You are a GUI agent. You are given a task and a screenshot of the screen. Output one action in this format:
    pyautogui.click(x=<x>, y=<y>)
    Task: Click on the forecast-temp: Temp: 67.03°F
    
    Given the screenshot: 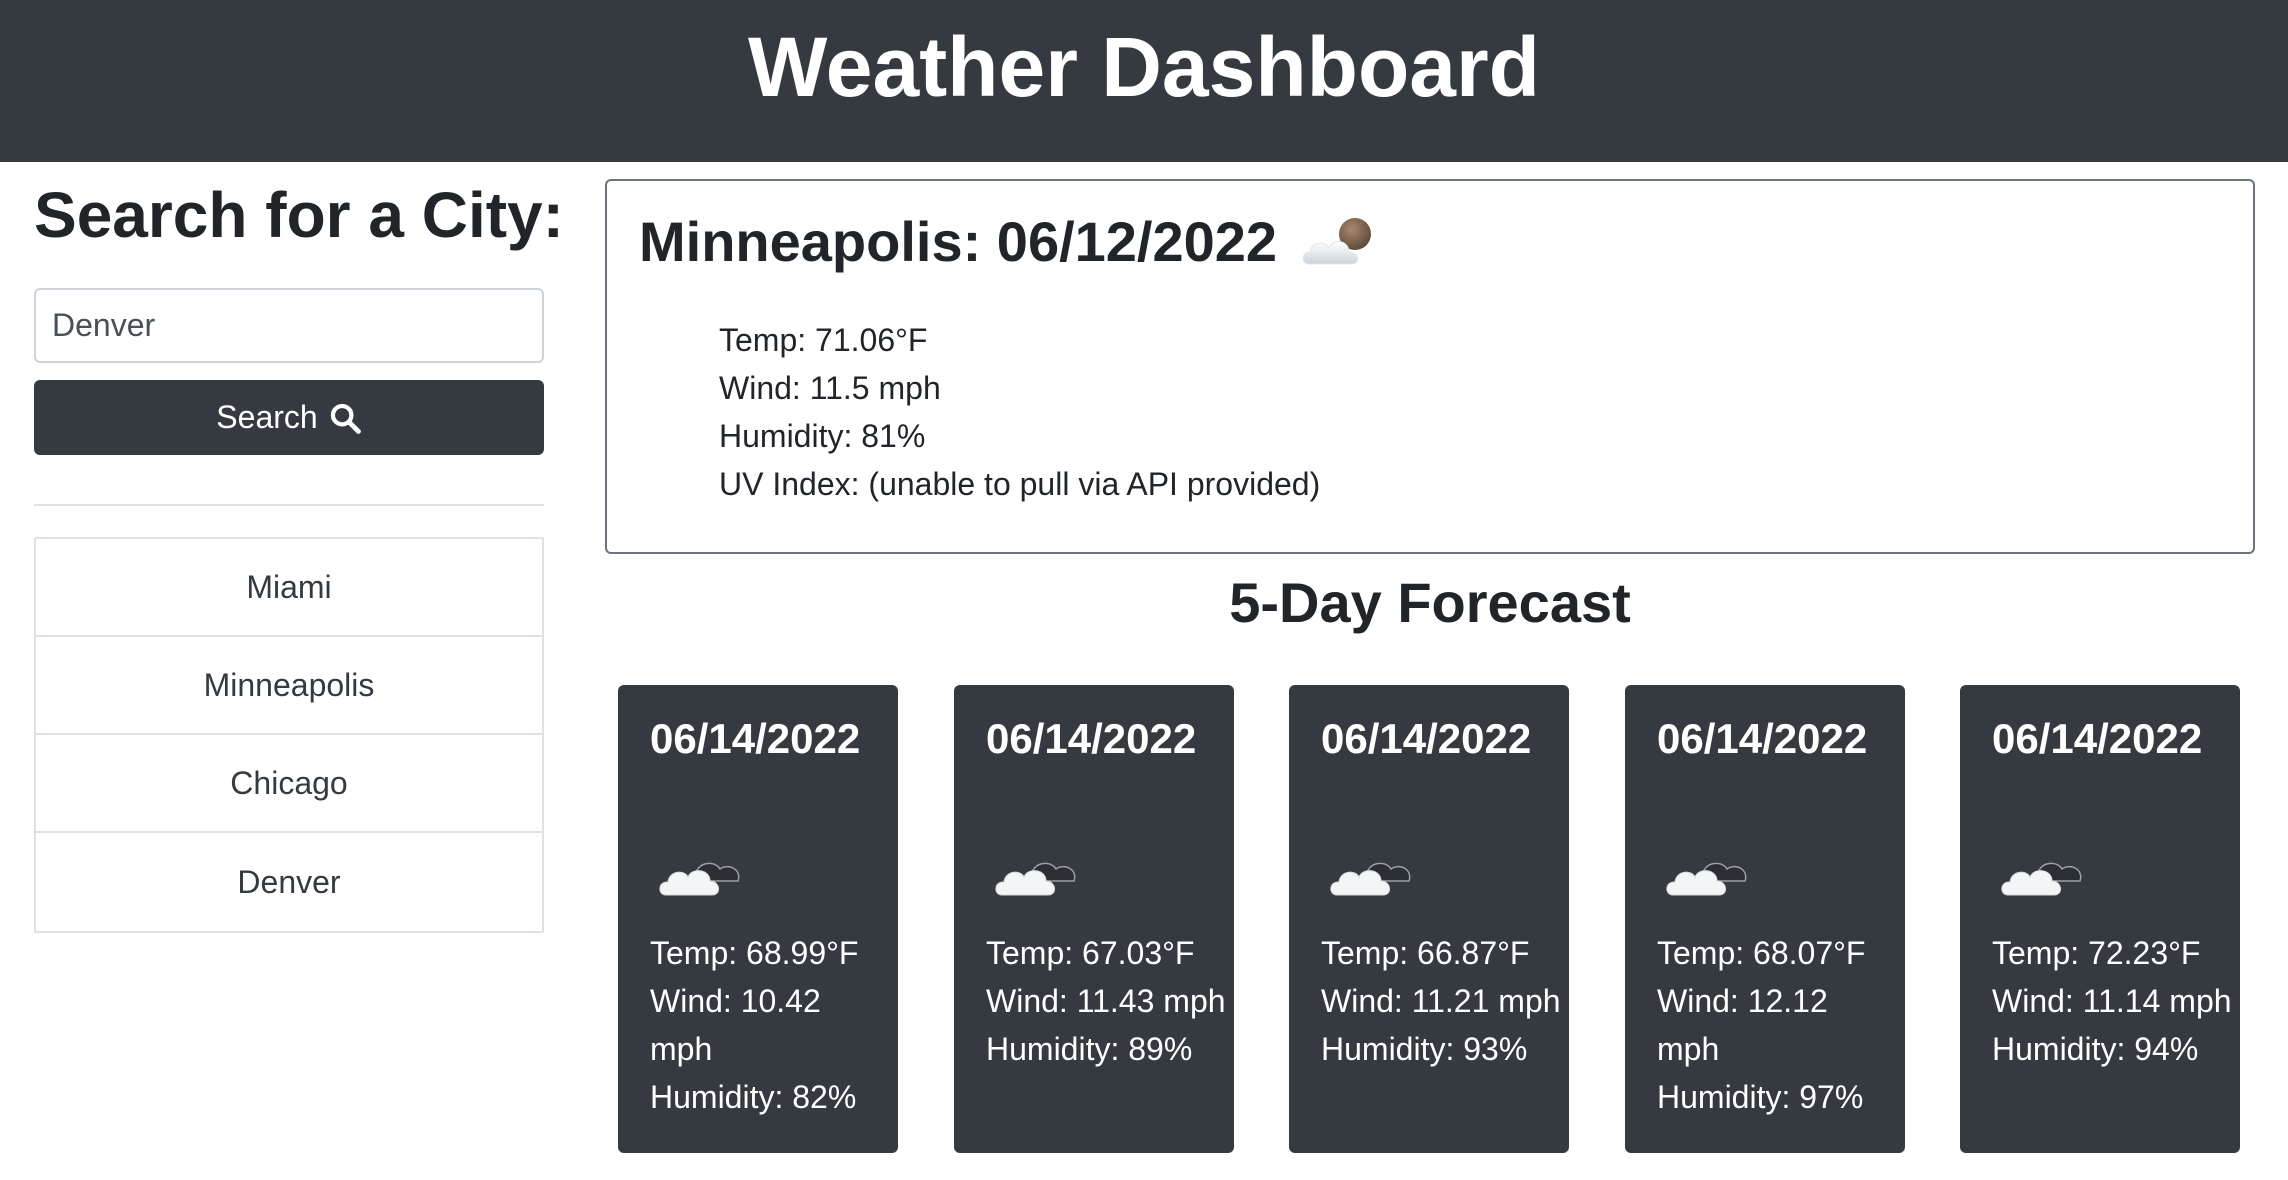 What is the action you would take?
    pyautogui.click(x=1090, y=953)
    